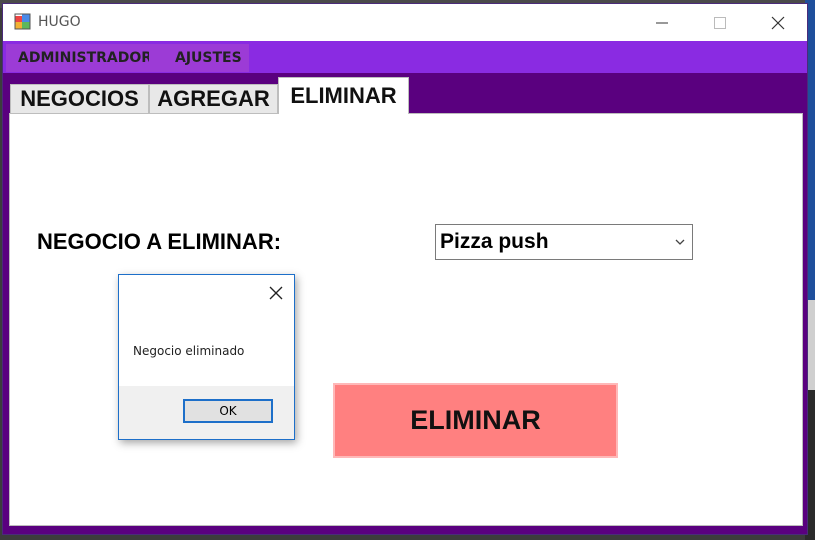 This screenshot has height=540, width=815. I want to click on business-select: Pizza push, so click(564, 242).